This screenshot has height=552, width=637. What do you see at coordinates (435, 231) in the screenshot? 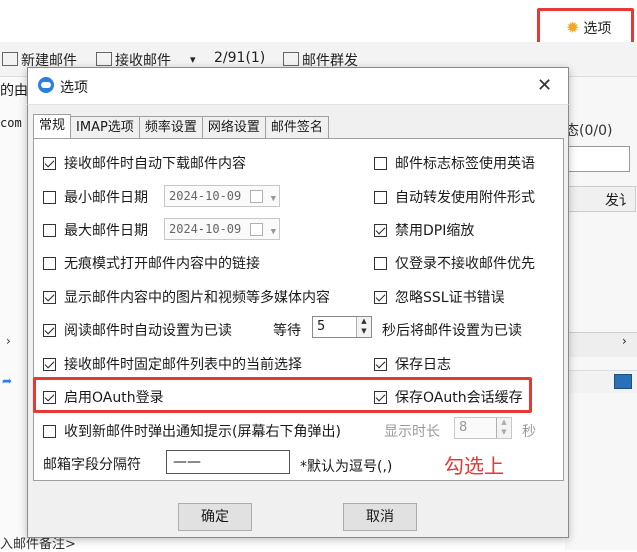
I see `disable-dpi-label: 禁用DPI缩放` at bounding box center [435, 231].